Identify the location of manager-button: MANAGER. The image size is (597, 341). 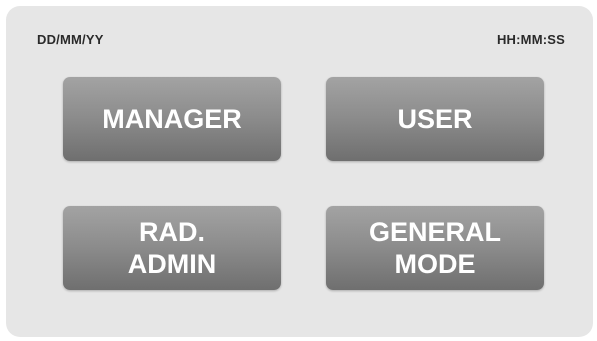
(172, 119).